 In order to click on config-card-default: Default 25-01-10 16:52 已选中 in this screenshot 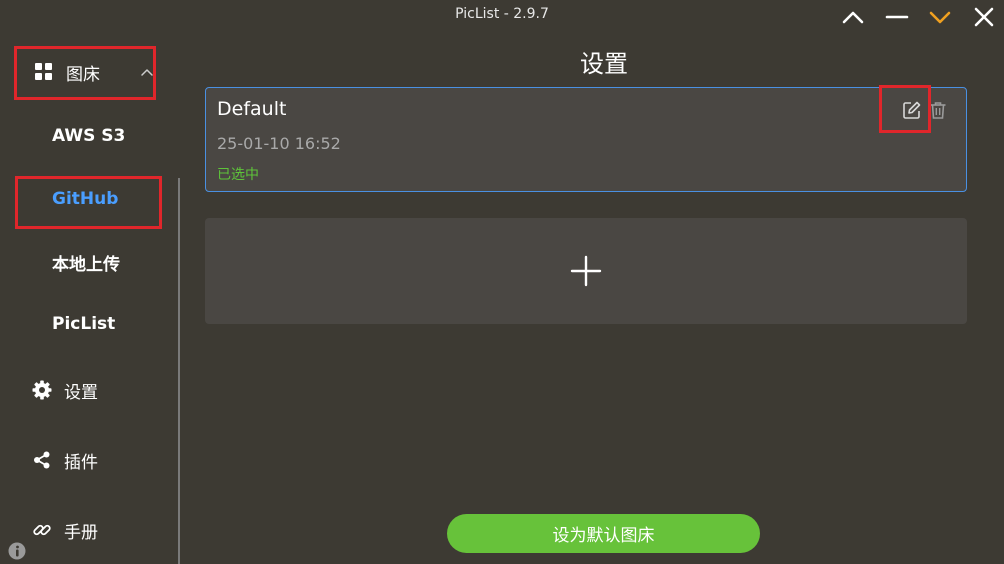, I will do `click(586, 139)`.